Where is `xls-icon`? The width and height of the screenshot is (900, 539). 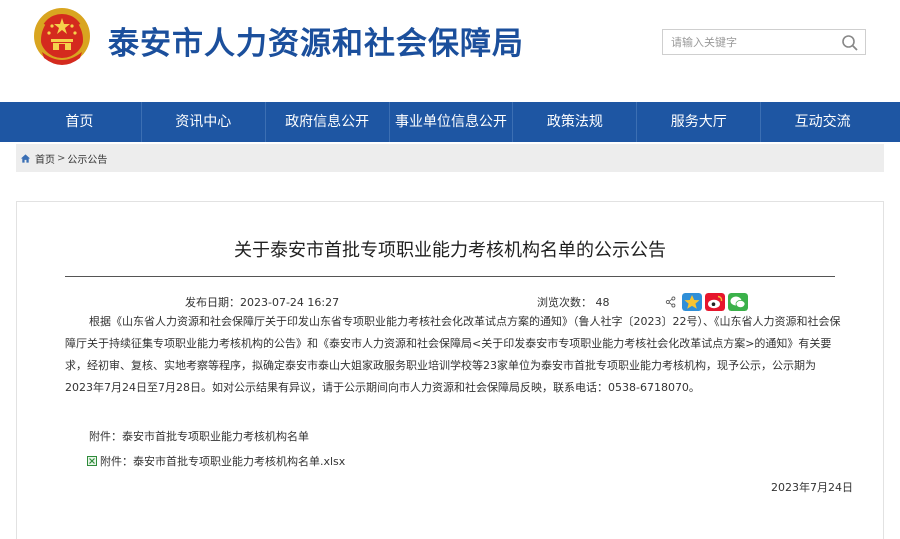 xls-icon is located at coordinates (92, 461).